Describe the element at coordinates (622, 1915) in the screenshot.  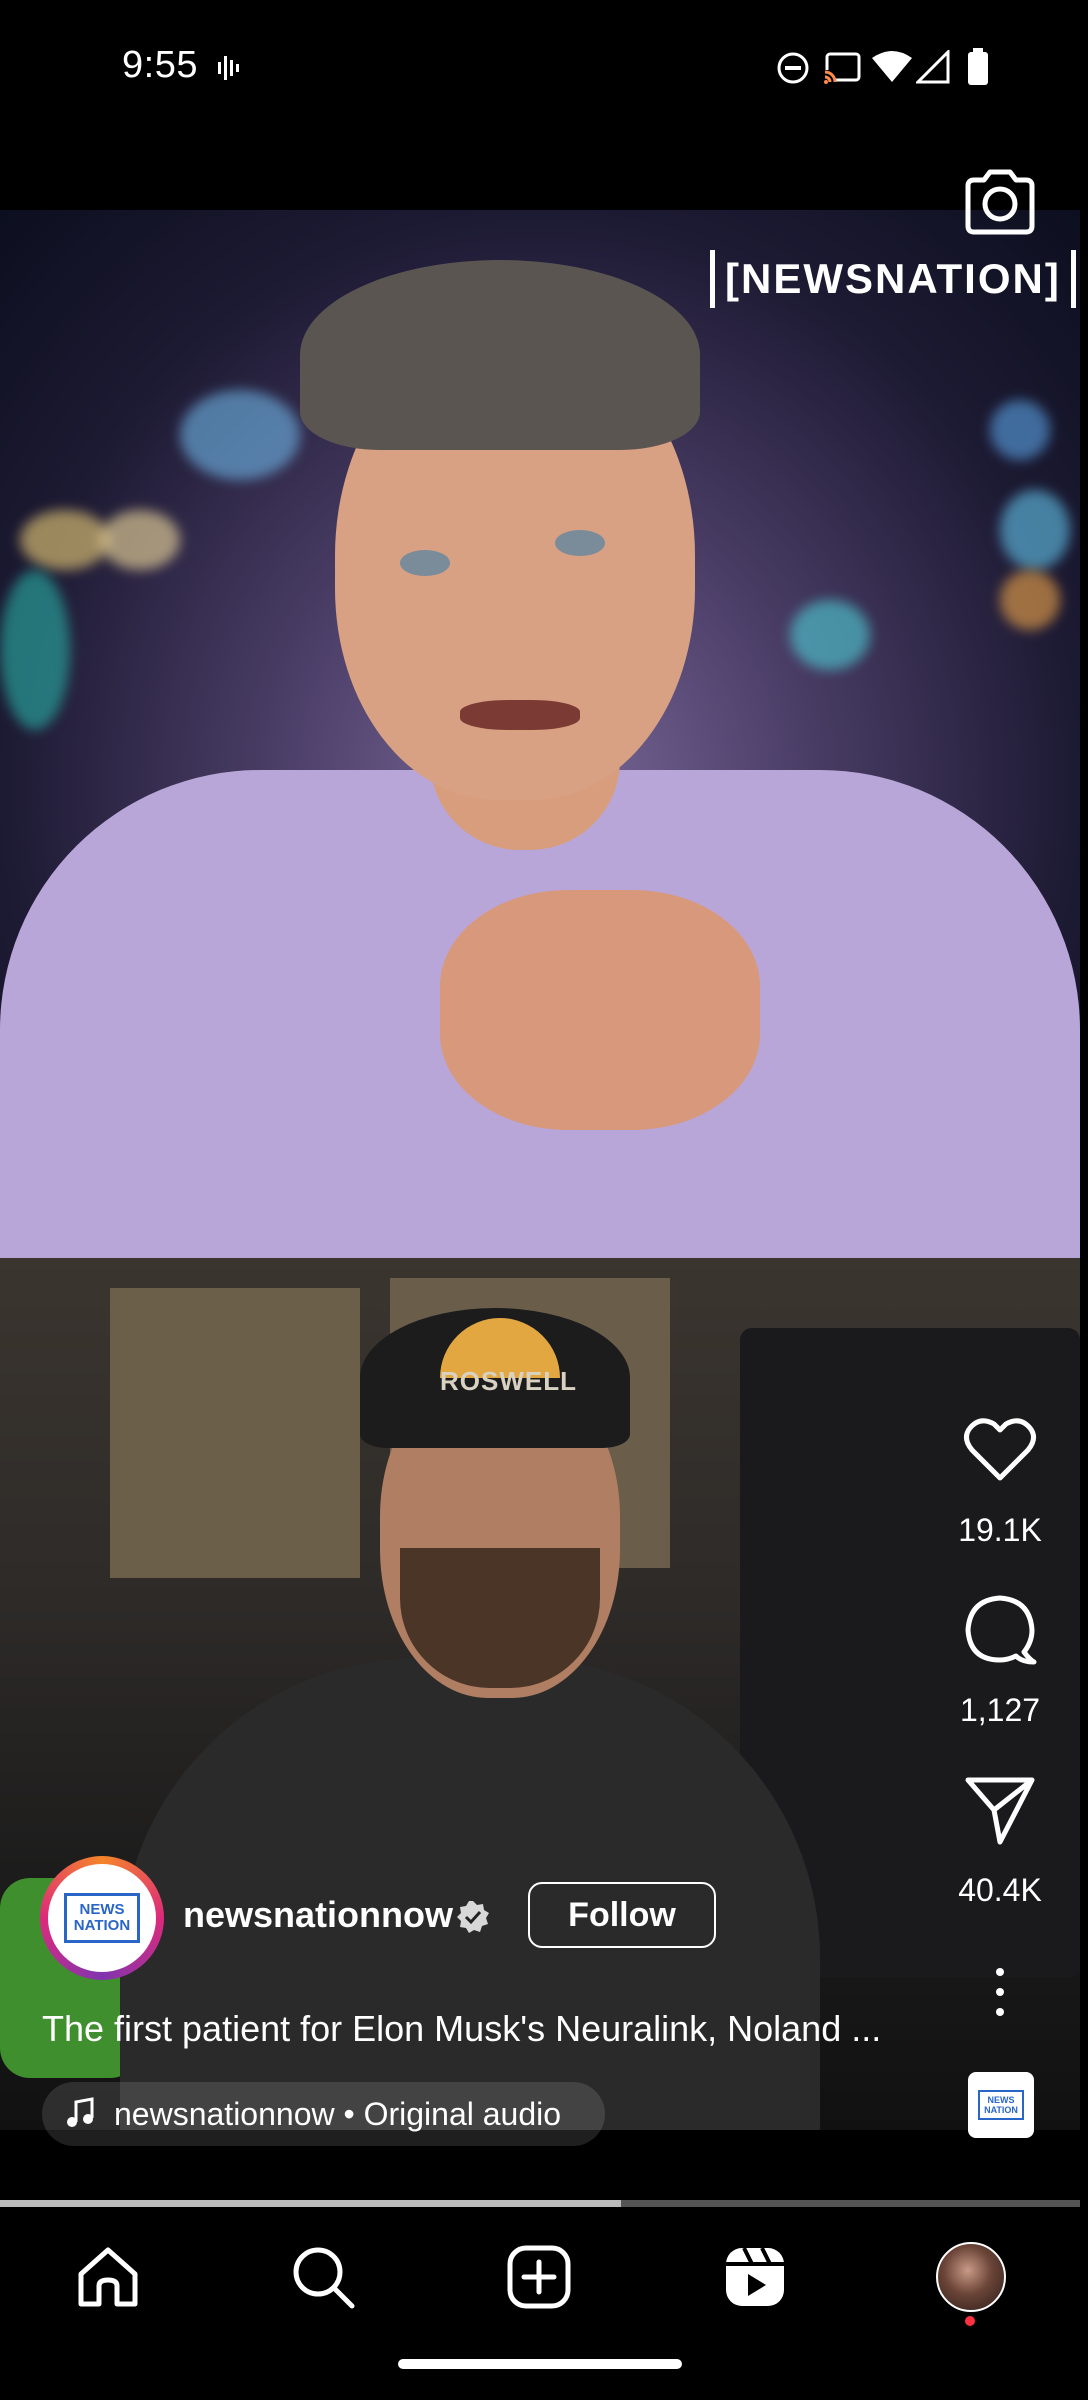
I see `follow-button: Follow` at that location.